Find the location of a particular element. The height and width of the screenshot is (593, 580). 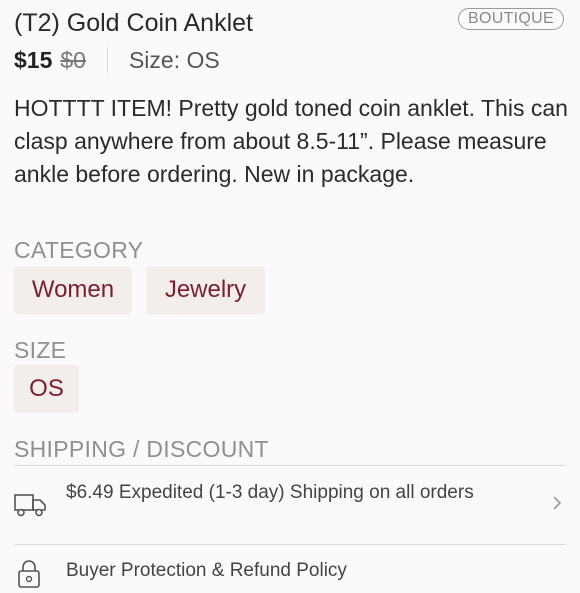

category-chip-jewelry: Jewelry is located at coordinates (205, 290).